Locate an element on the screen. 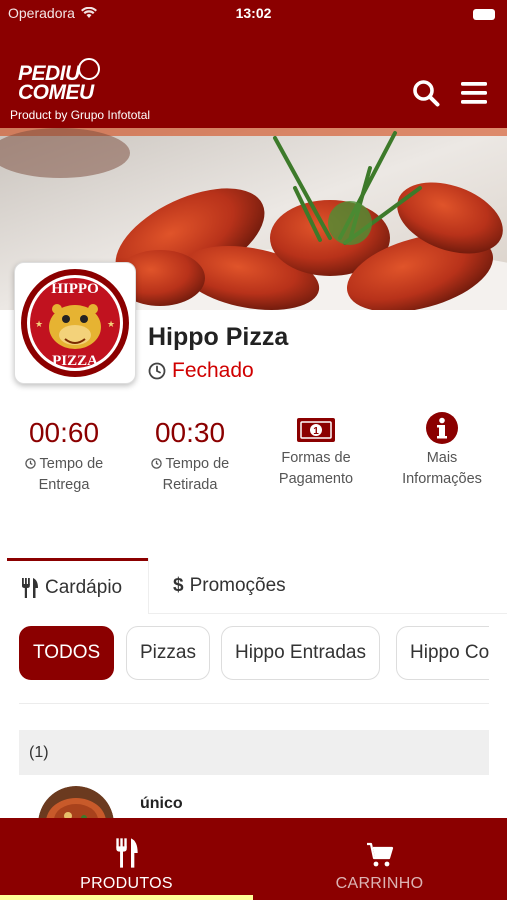 The width and height of the screenshot is (507, 900). category-filter: TODOS Pizzas Hippo Entradas Hippo Co is located at coordinates (254, 654).